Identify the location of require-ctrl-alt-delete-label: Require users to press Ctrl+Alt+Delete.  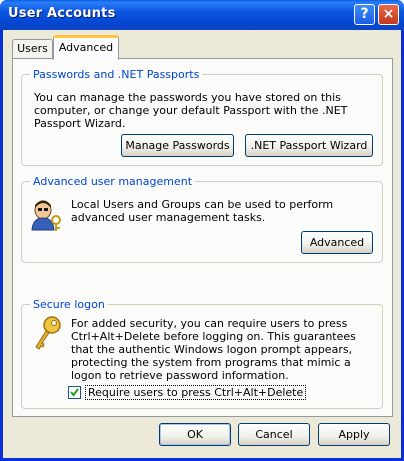
(196, 392).